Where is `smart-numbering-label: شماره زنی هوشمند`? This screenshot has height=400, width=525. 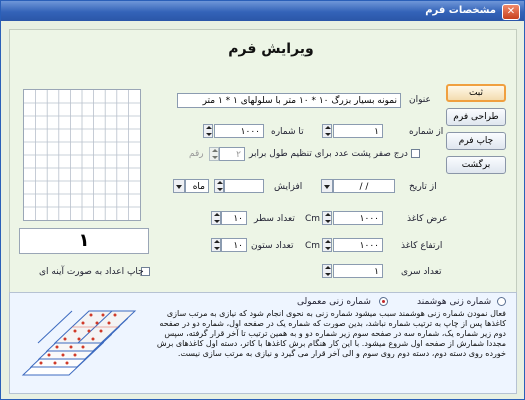 smart-numbering-label: شماره زنی هوشمند is located at coordinates (454, 302).